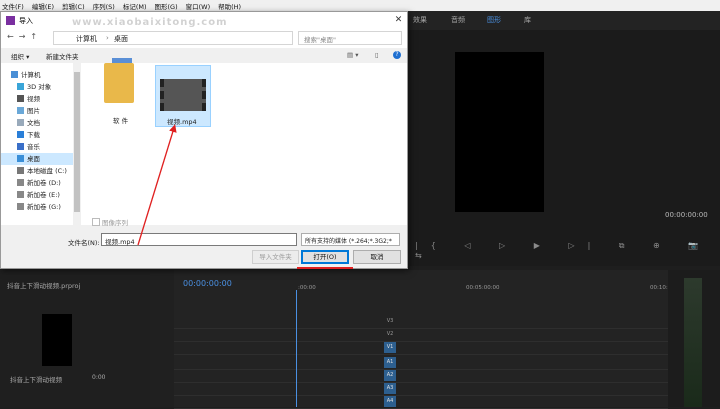 The height and width of the screenshot is (409, 720). Describe the element at coordinates (43, 6) in the screenshot. I see `menu-edit: 编辑(E)` at that location.